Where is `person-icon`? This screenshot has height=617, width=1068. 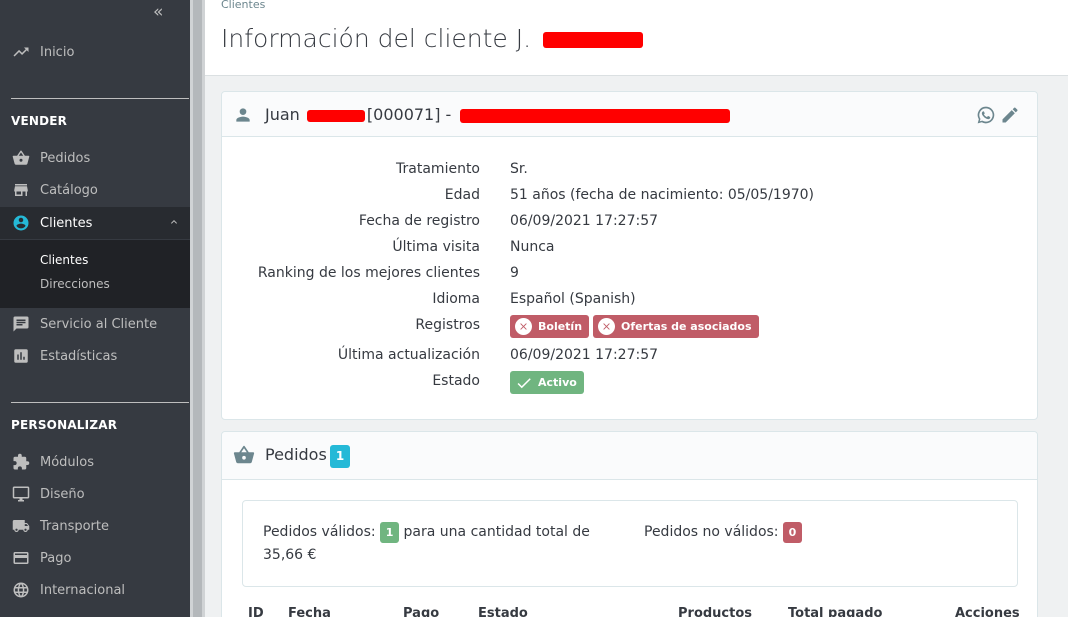
person-icon is located at coordinates (243, 115).